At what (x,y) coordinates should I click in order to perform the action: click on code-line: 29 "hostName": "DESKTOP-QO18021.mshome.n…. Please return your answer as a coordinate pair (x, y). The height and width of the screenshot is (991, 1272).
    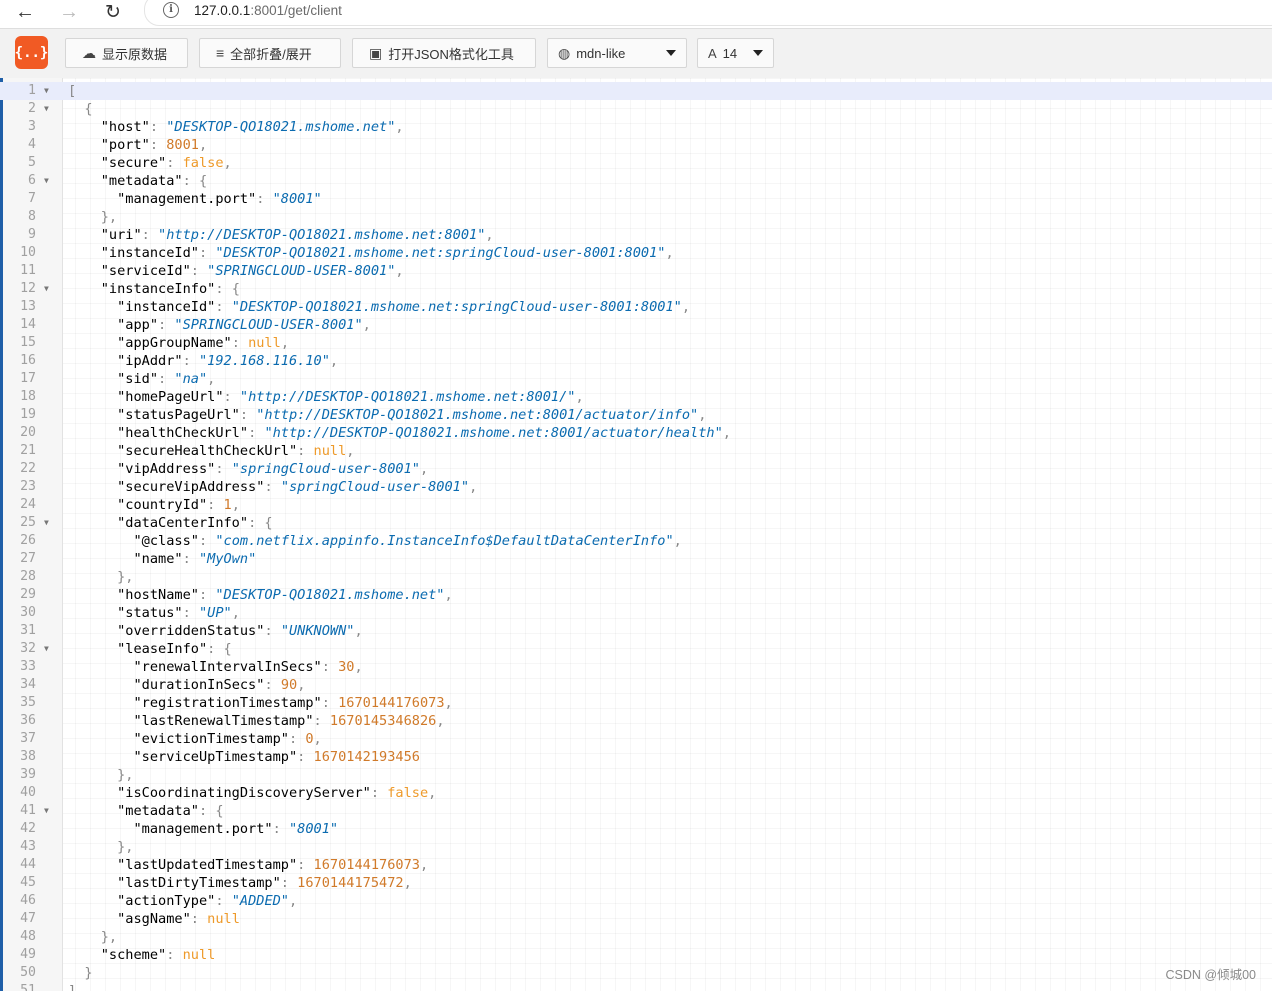
    Looking at the image, I should click on (636, 595).